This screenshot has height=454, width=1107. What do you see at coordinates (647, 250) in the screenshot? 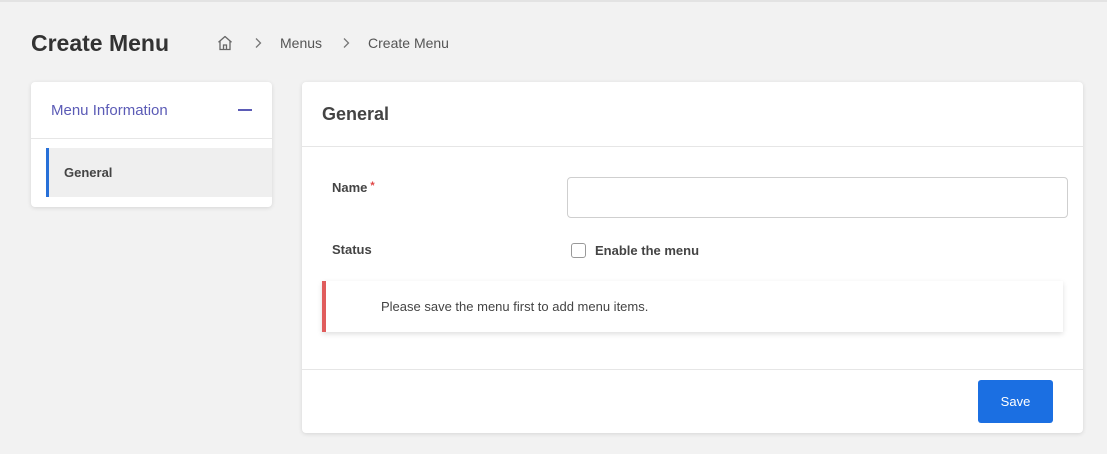
I see `enable-menu-label: Enable the menu` at bounding box center [647, 250].